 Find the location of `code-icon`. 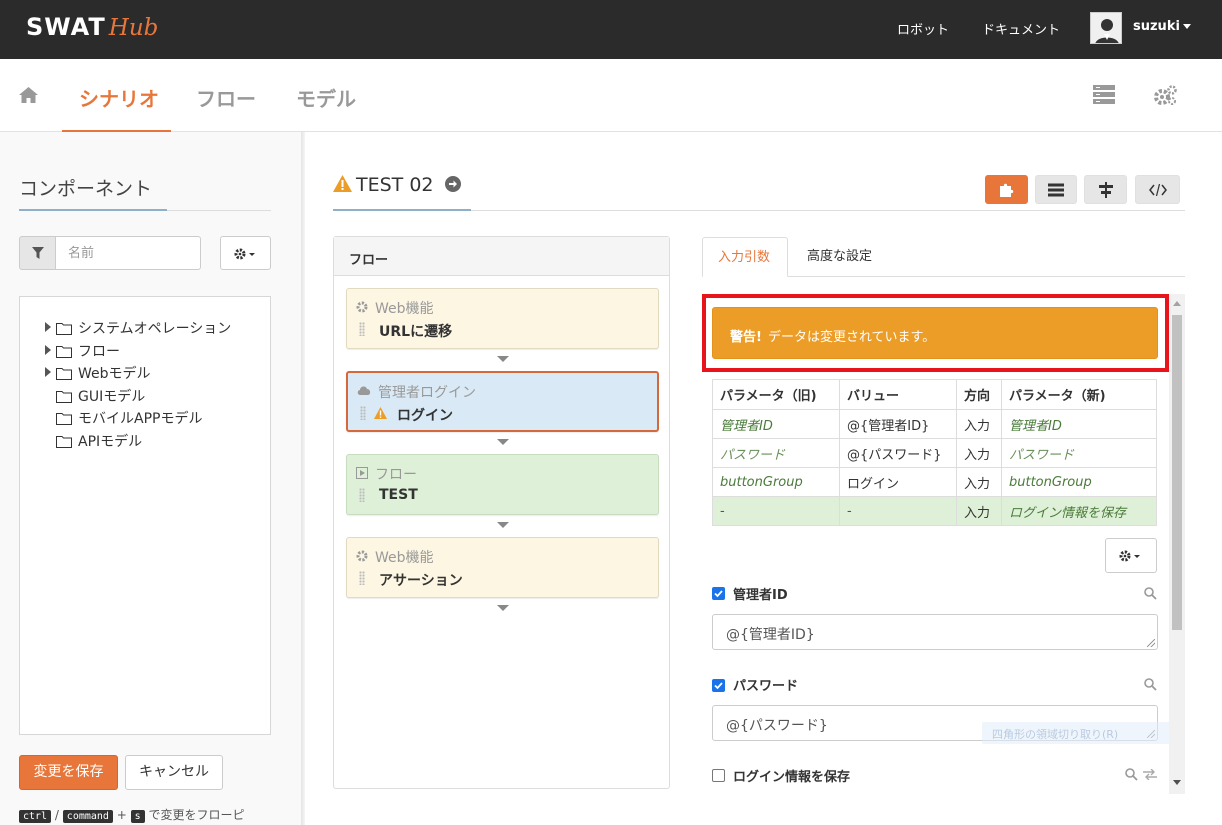

code-icon is located at coordinates (1157, 189).